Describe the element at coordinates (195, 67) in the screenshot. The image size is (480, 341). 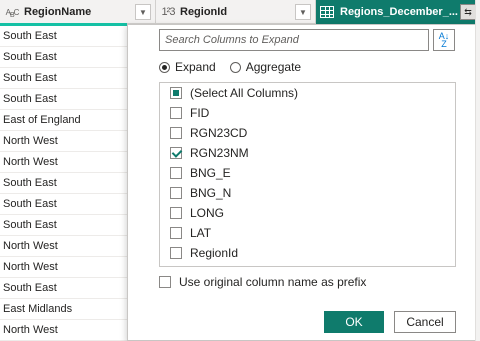
I see `radio-label: Expand` at that location.